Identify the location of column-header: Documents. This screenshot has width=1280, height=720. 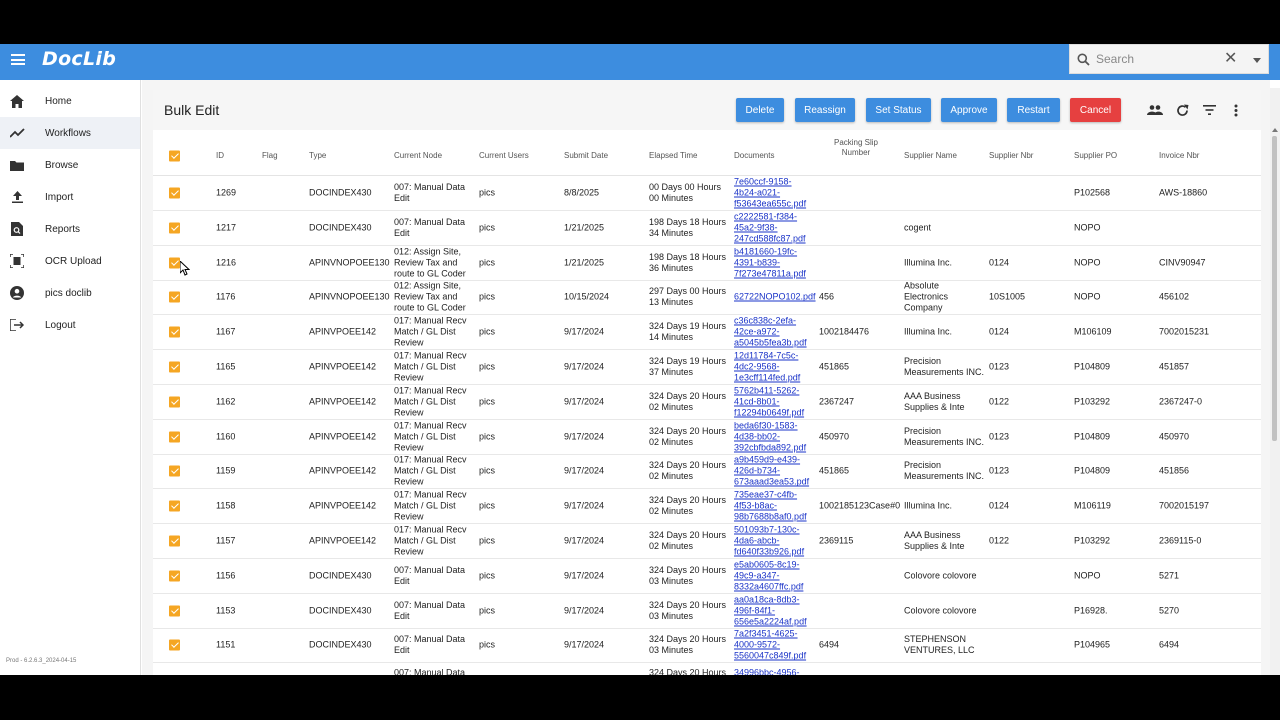
(754, 155).